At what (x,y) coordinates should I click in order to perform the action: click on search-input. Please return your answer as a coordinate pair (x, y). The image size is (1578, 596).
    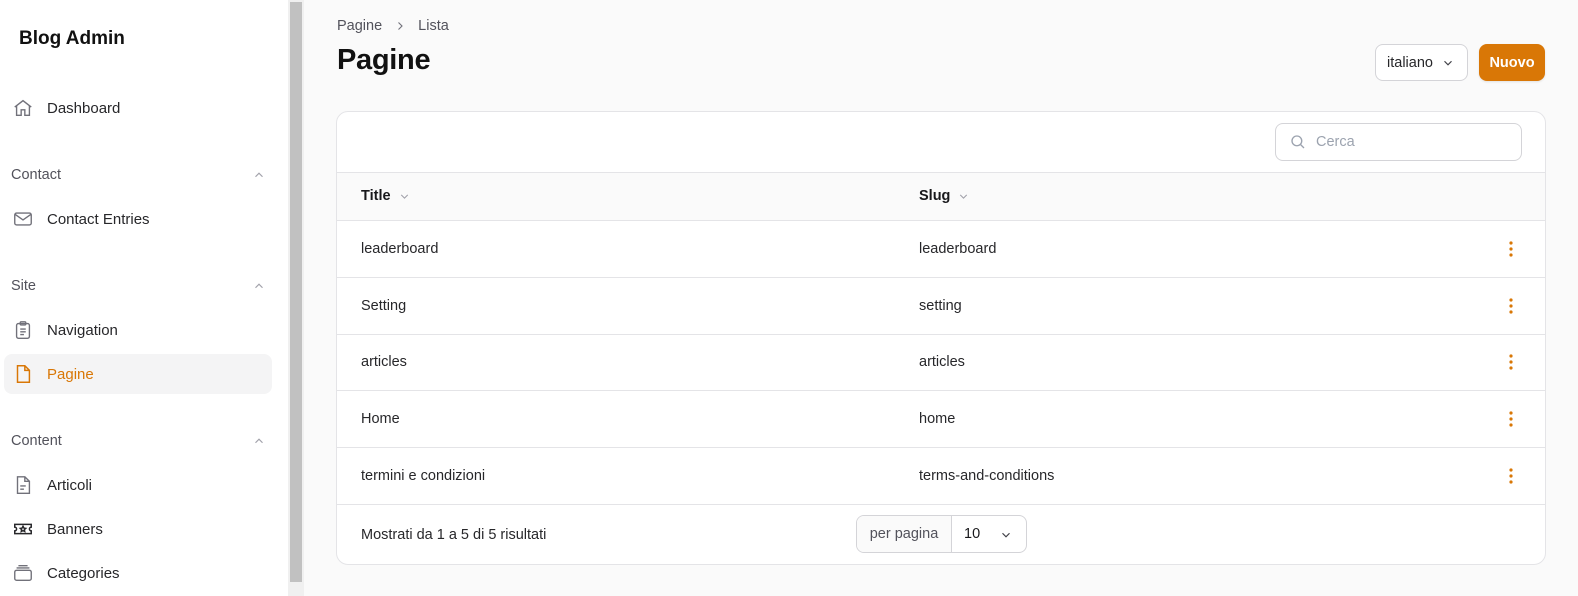
    Looking at the image, I should click on (1411, 142).